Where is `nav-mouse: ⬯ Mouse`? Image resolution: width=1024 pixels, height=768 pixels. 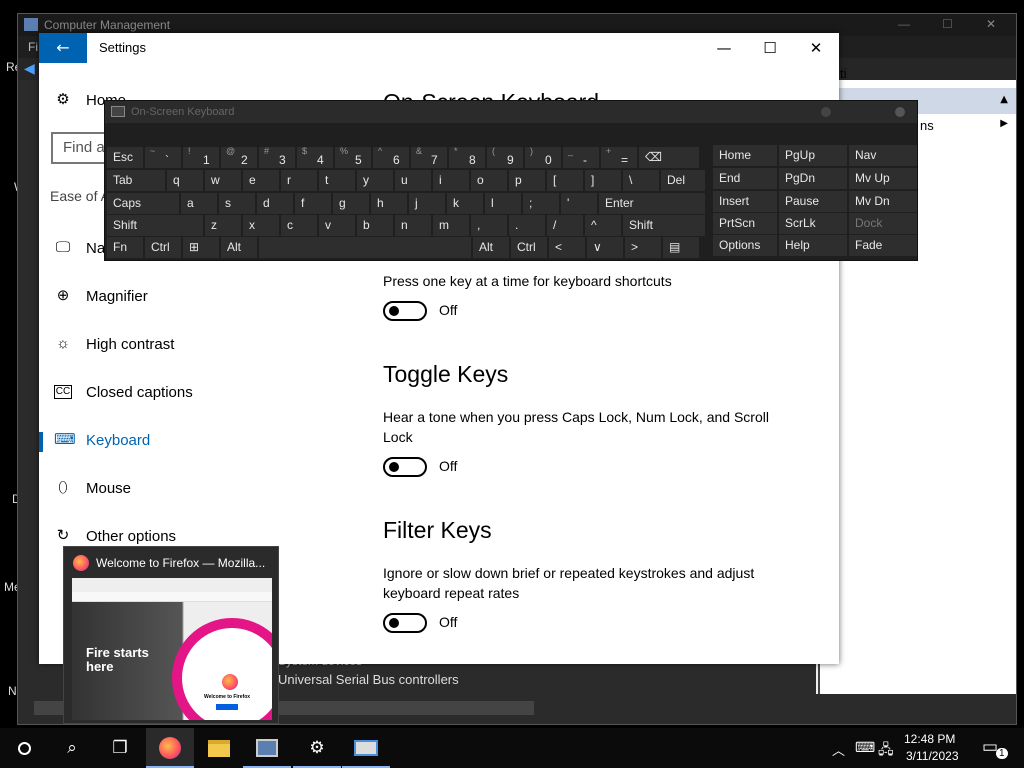
nav-mouse: ⬯ Mouse is located at coordinates (204, 489).